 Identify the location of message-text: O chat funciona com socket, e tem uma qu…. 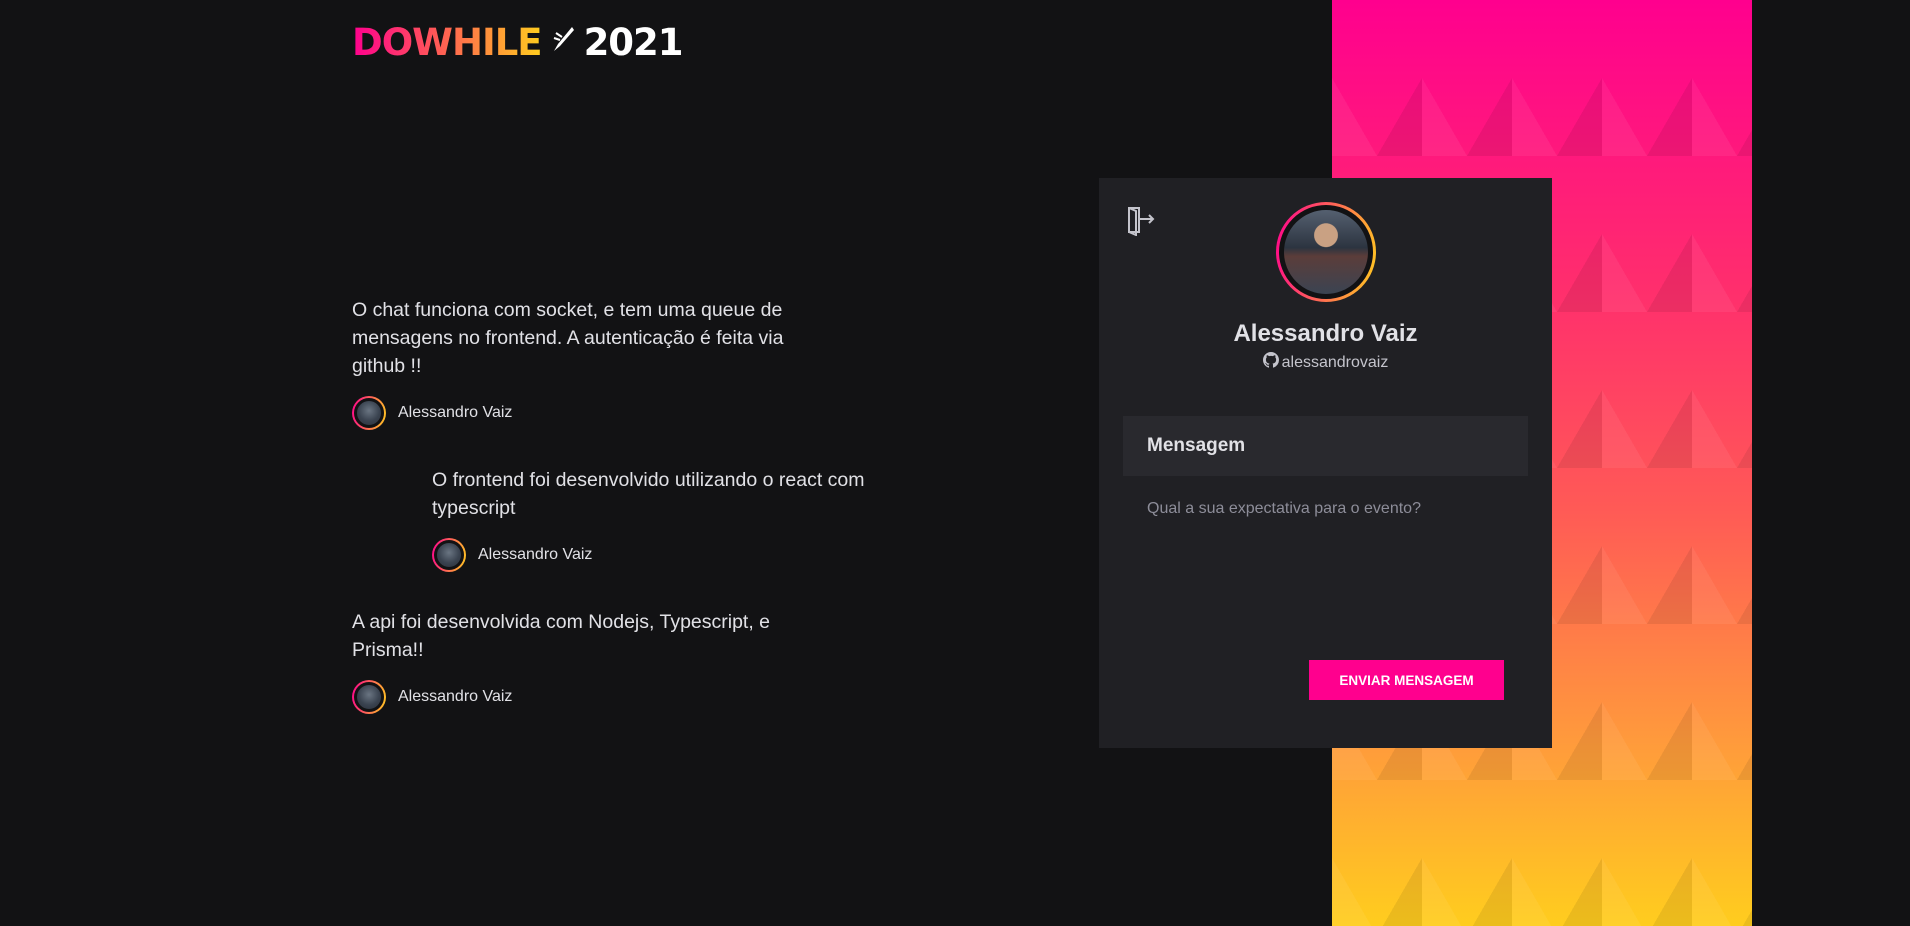
(568, 338).